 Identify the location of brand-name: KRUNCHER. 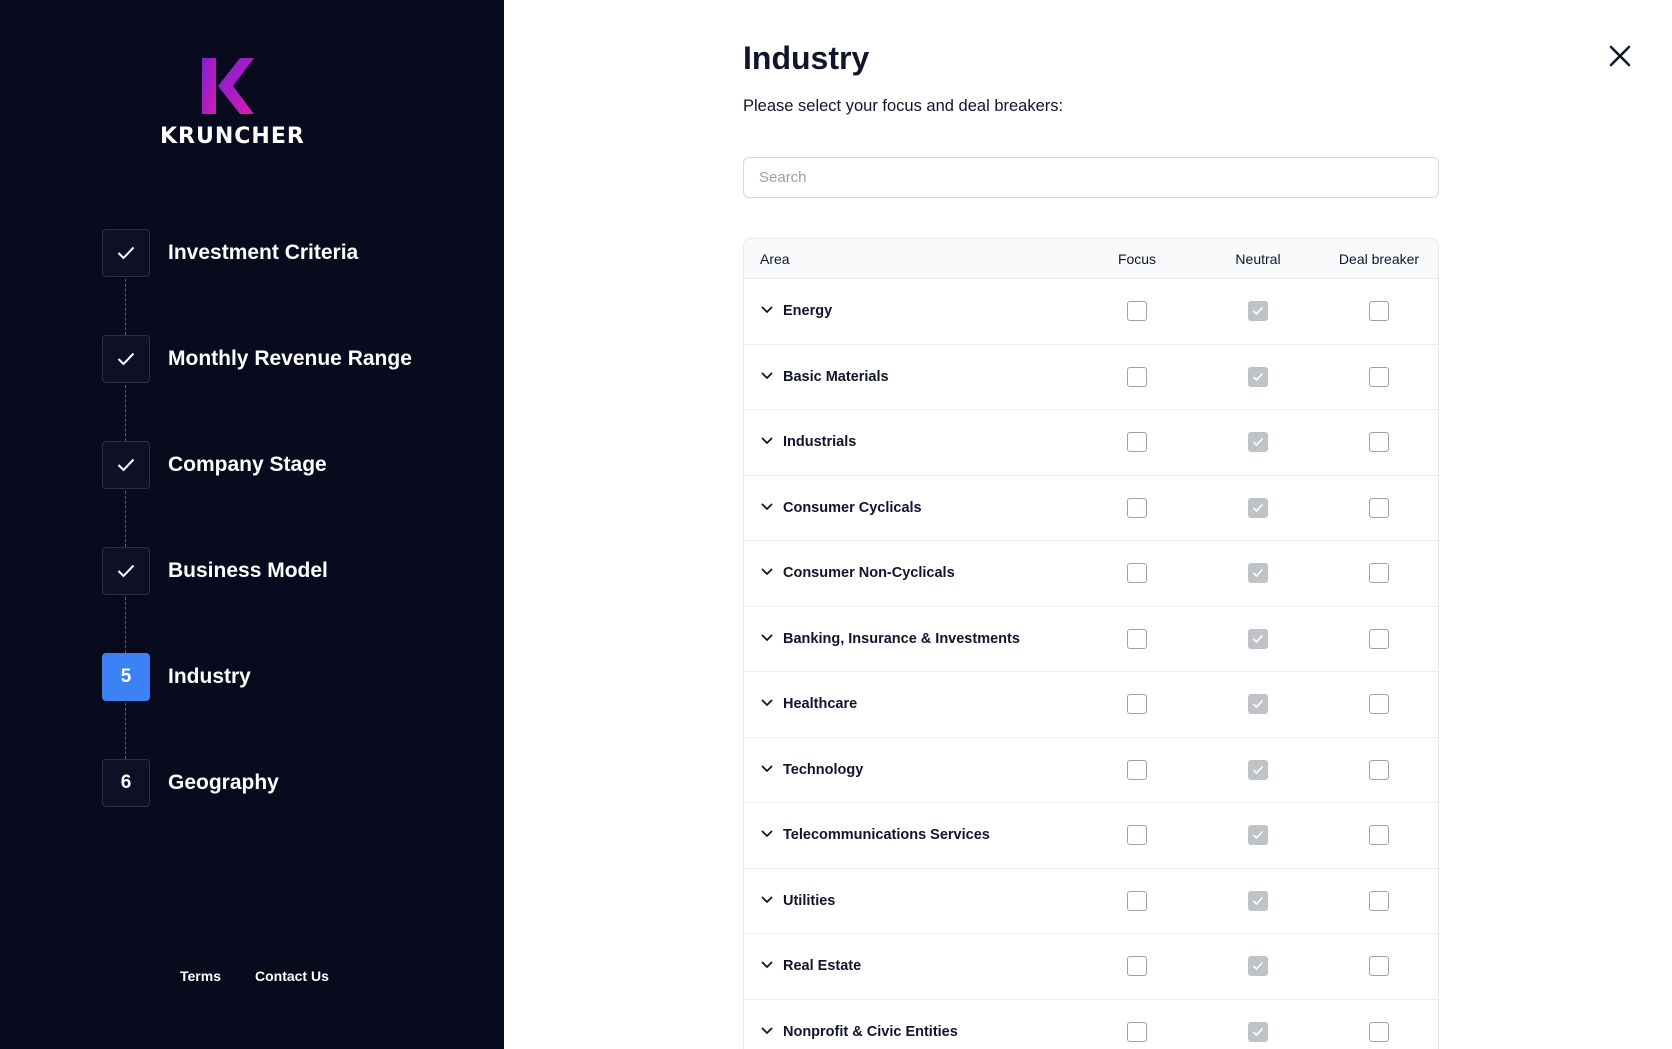
(232, 136).